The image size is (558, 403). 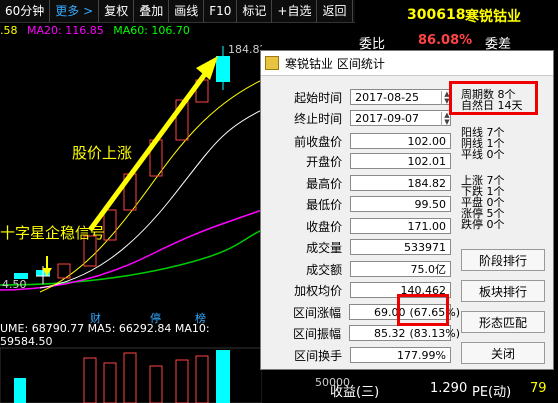 I want to click on weibi-row: 委比 86.08% 委差, so click(x=456, y=41).